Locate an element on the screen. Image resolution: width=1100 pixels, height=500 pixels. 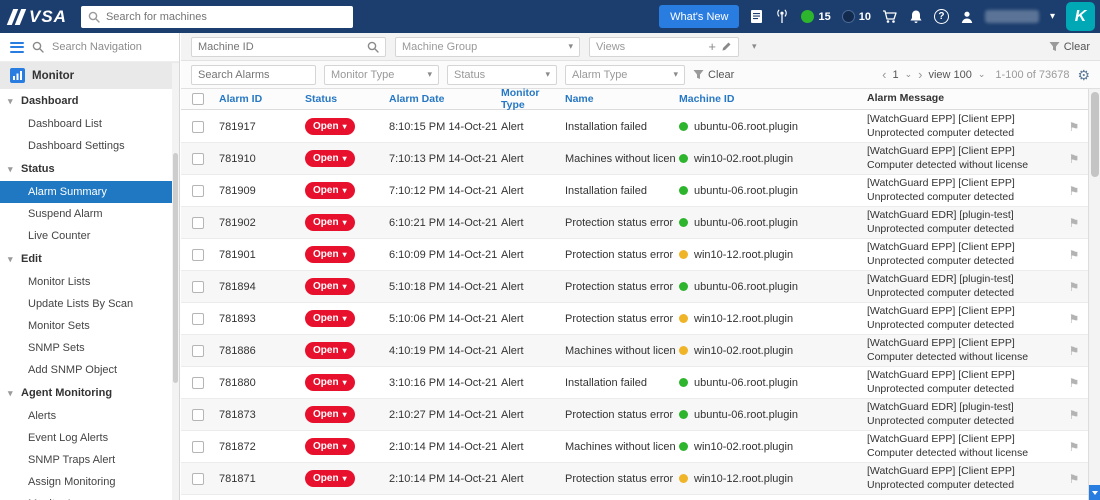
status-select: Status ▾ is located at coordinates (502, 74).